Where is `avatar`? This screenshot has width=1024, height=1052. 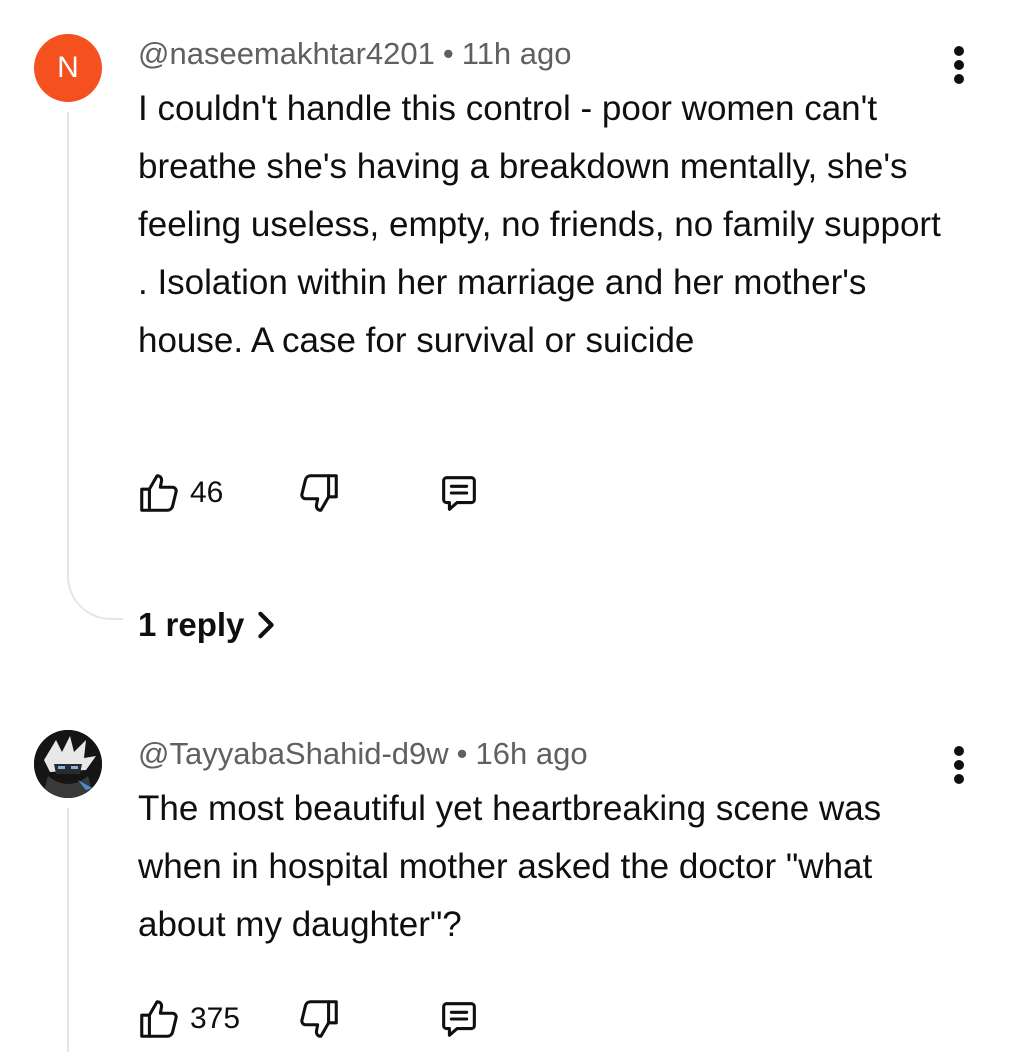 avatar is located at coordinates (68, 764).